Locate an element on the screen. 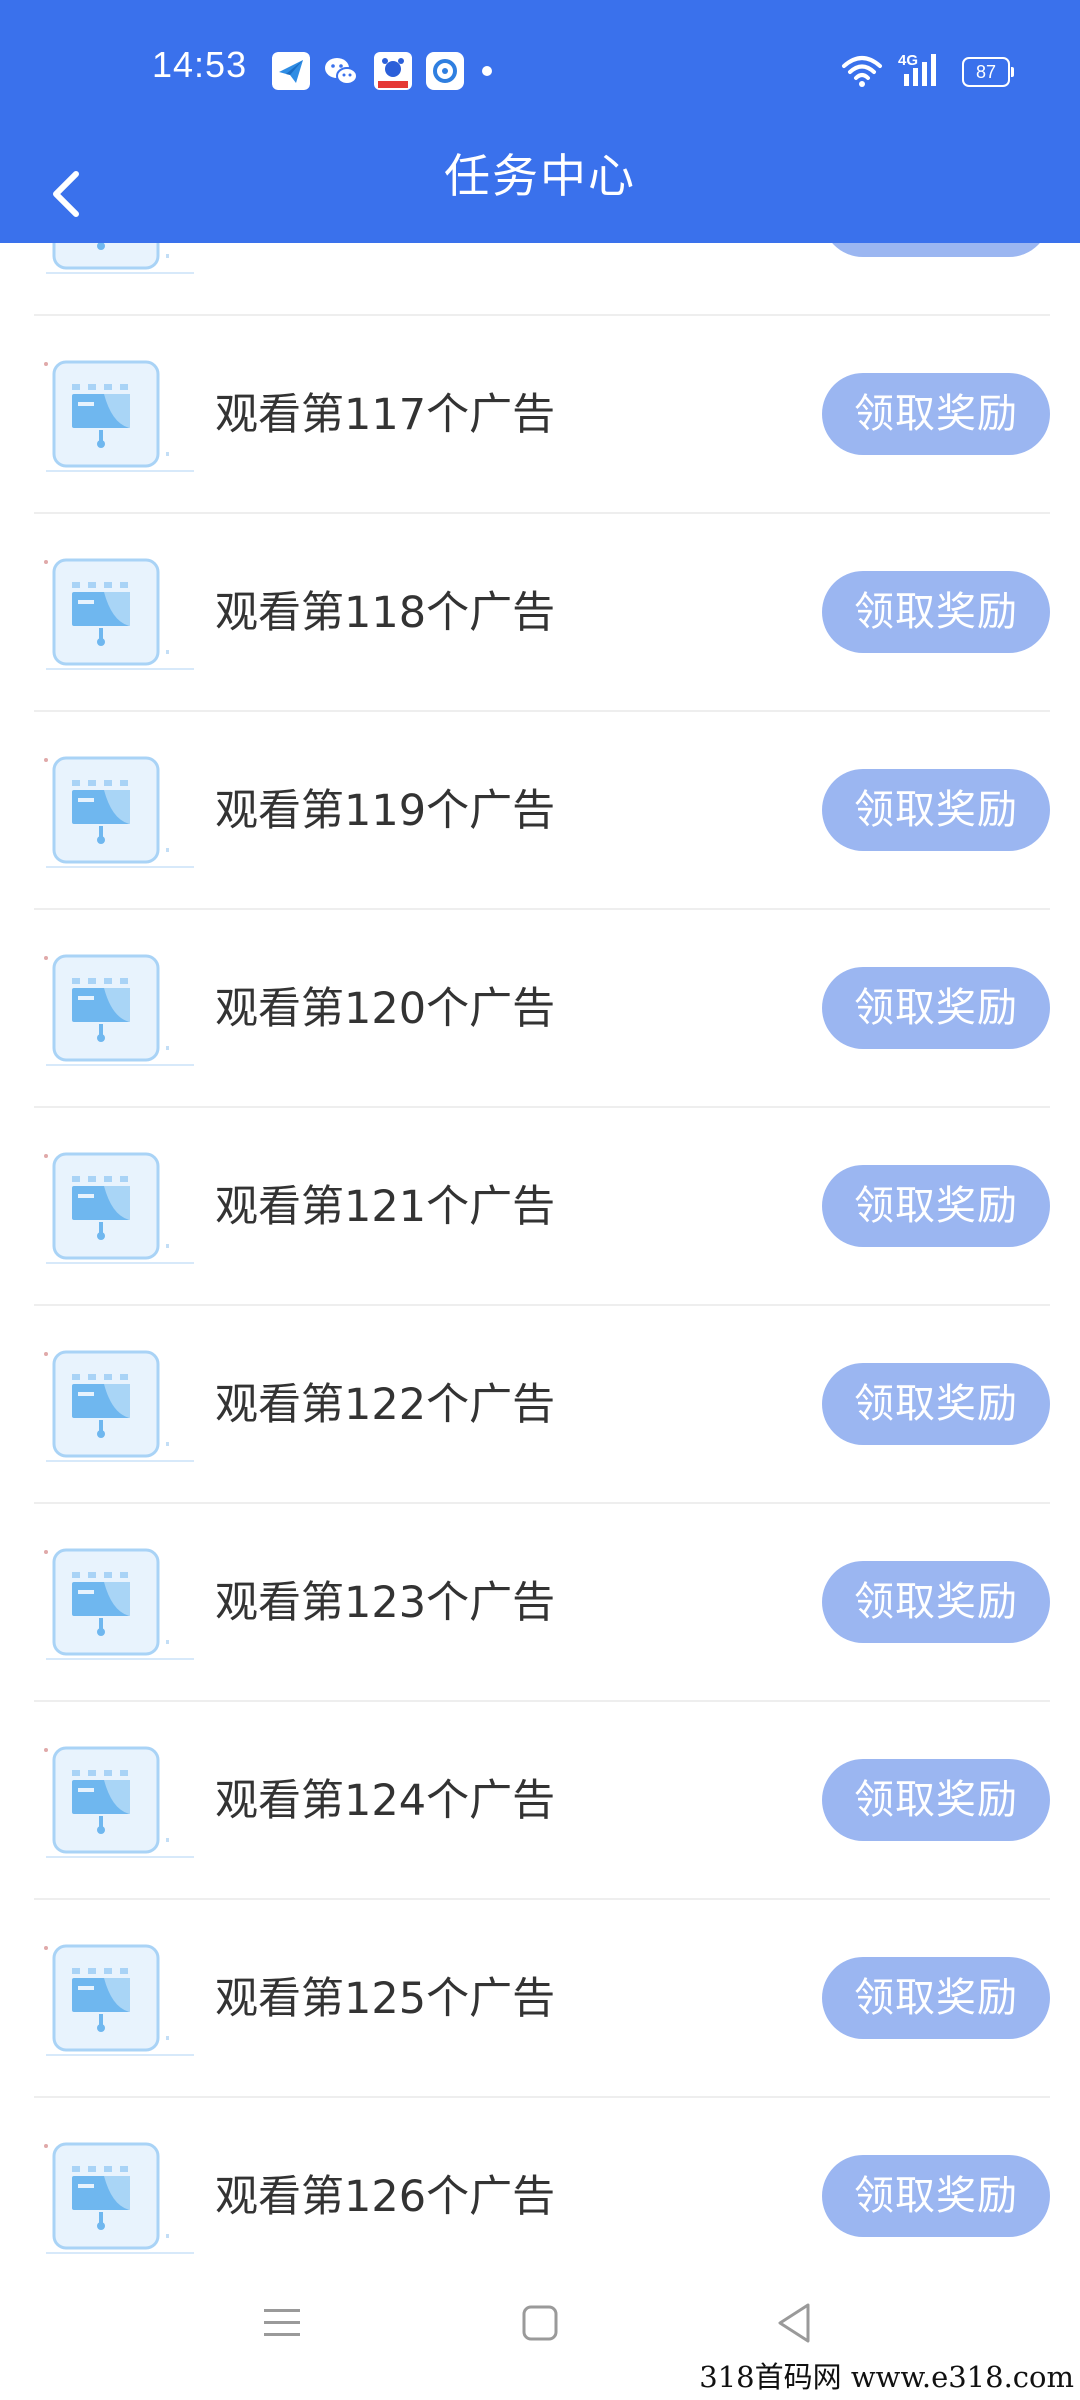 The width and height of the screenshot is (1080, 2400). wechat-icon is located at coordinates (341, 71).